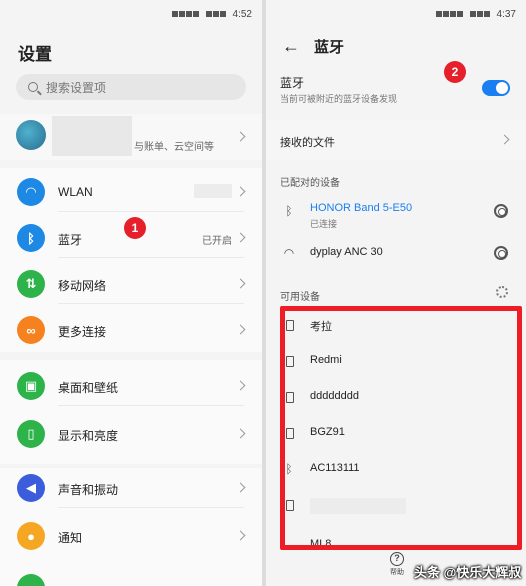 The height and width of the screenshot is (586, 526). What do you see at coordinates (339, 99) in the screenshot?
I see `bluetooth-description: 当前可被附近的蓝牙设备发现` at bounding box center [339, 99].